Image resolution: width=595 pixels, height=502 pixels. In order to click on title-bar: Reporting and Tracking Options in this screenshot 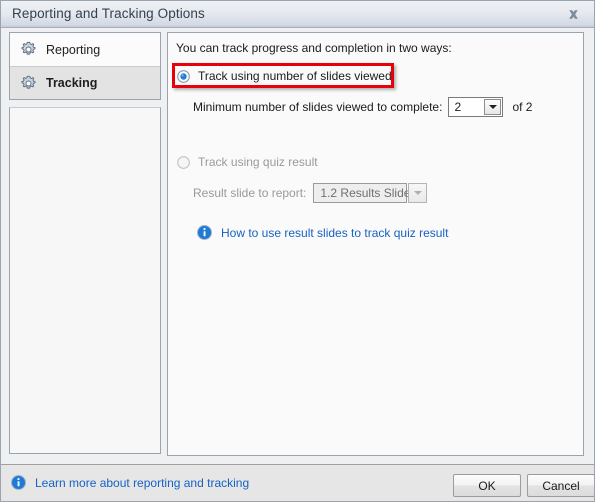, I will do `click(297, 14)`.